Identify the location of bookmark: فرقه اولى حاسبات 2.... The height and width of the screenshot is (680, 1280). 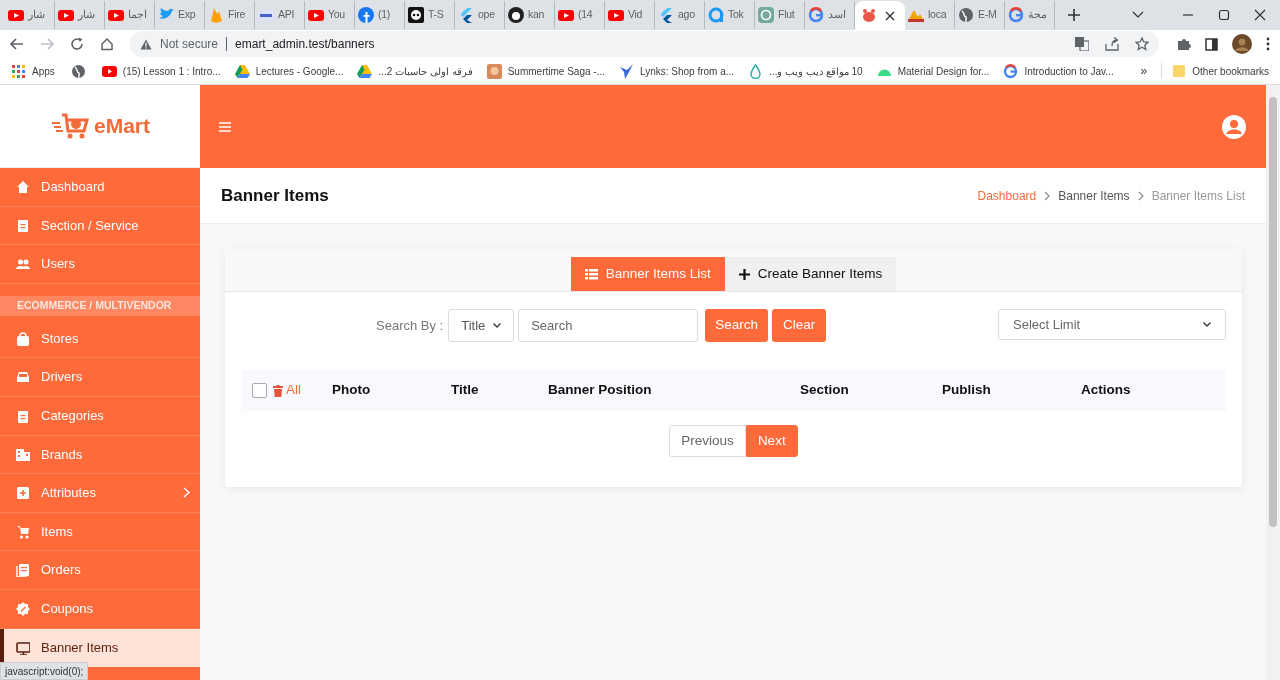
(415, 71).